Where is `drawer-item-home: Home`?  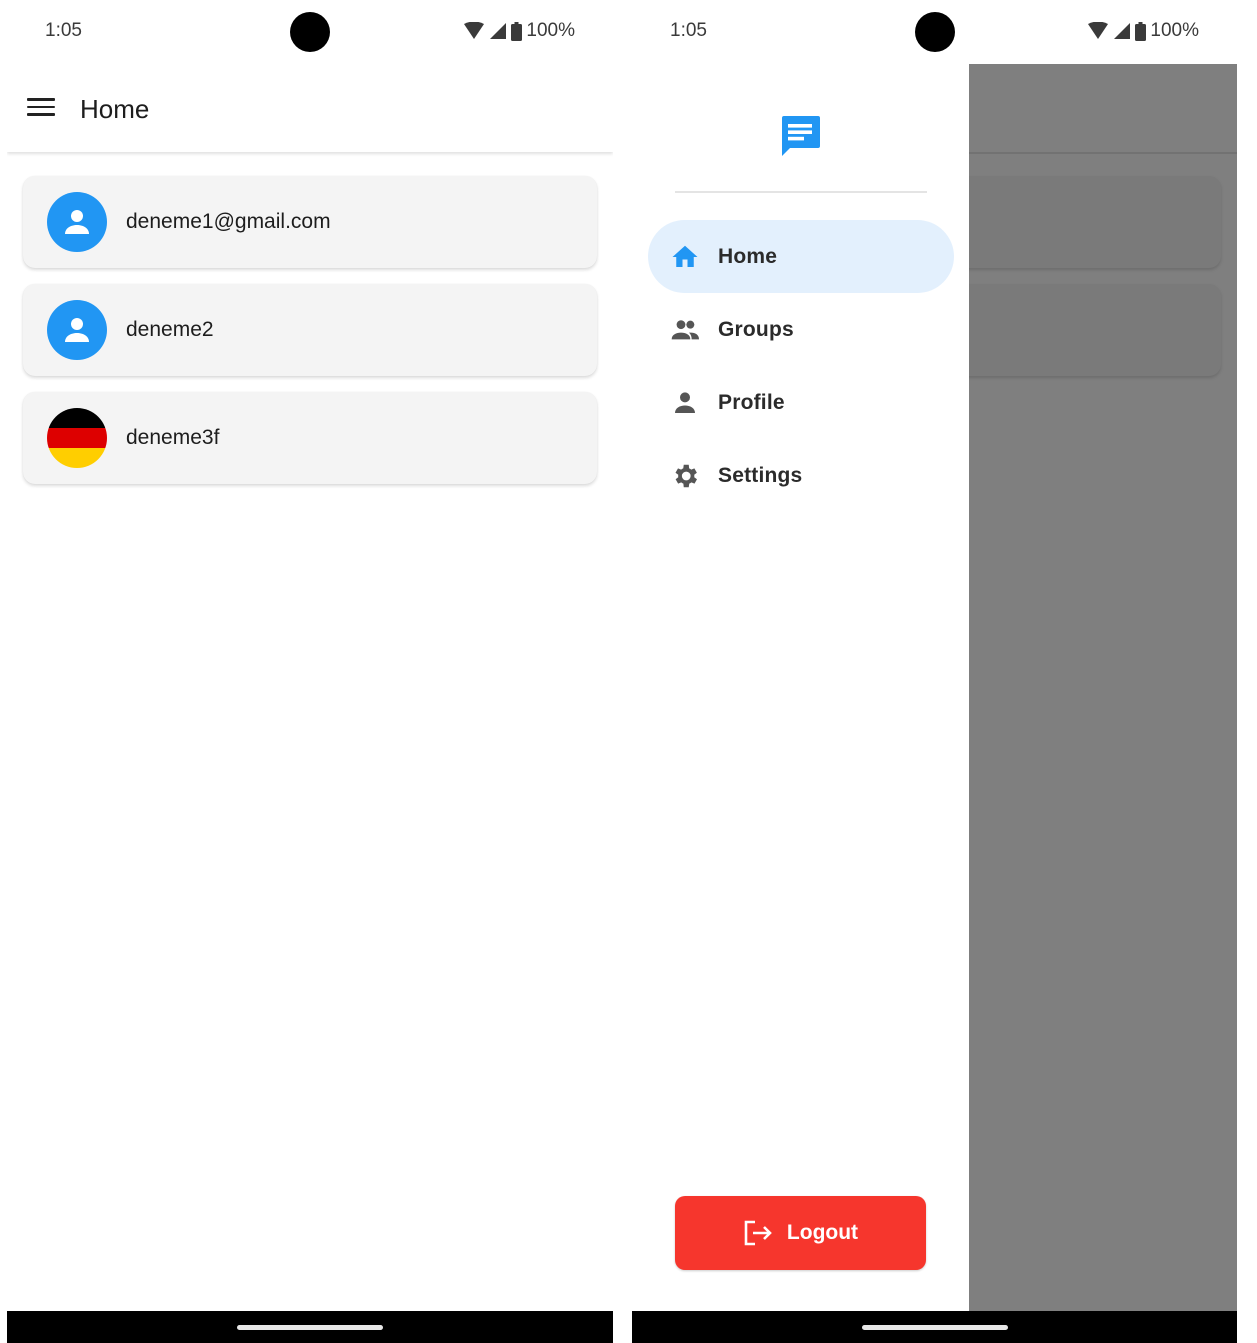 drawer-item-home: Home is located at coordinates (801, 256).